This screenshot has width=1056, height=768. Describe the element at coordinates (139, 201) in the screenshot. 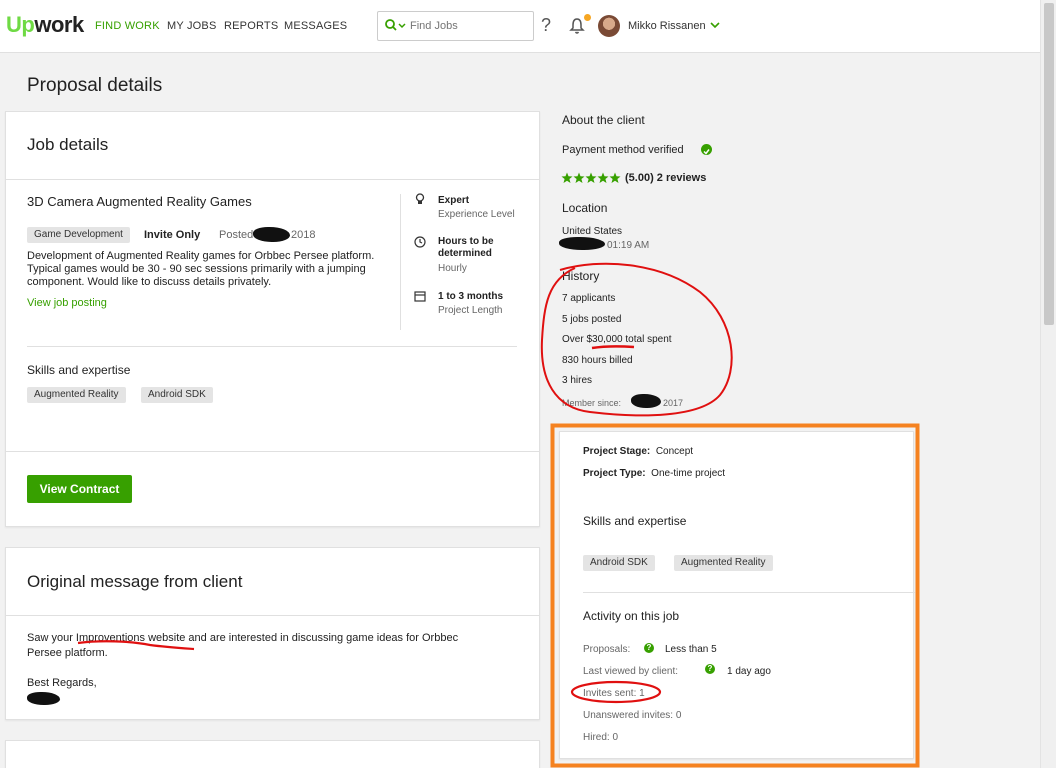

I see `job-title: 3D Camera Augmented Reality Games` at that location.